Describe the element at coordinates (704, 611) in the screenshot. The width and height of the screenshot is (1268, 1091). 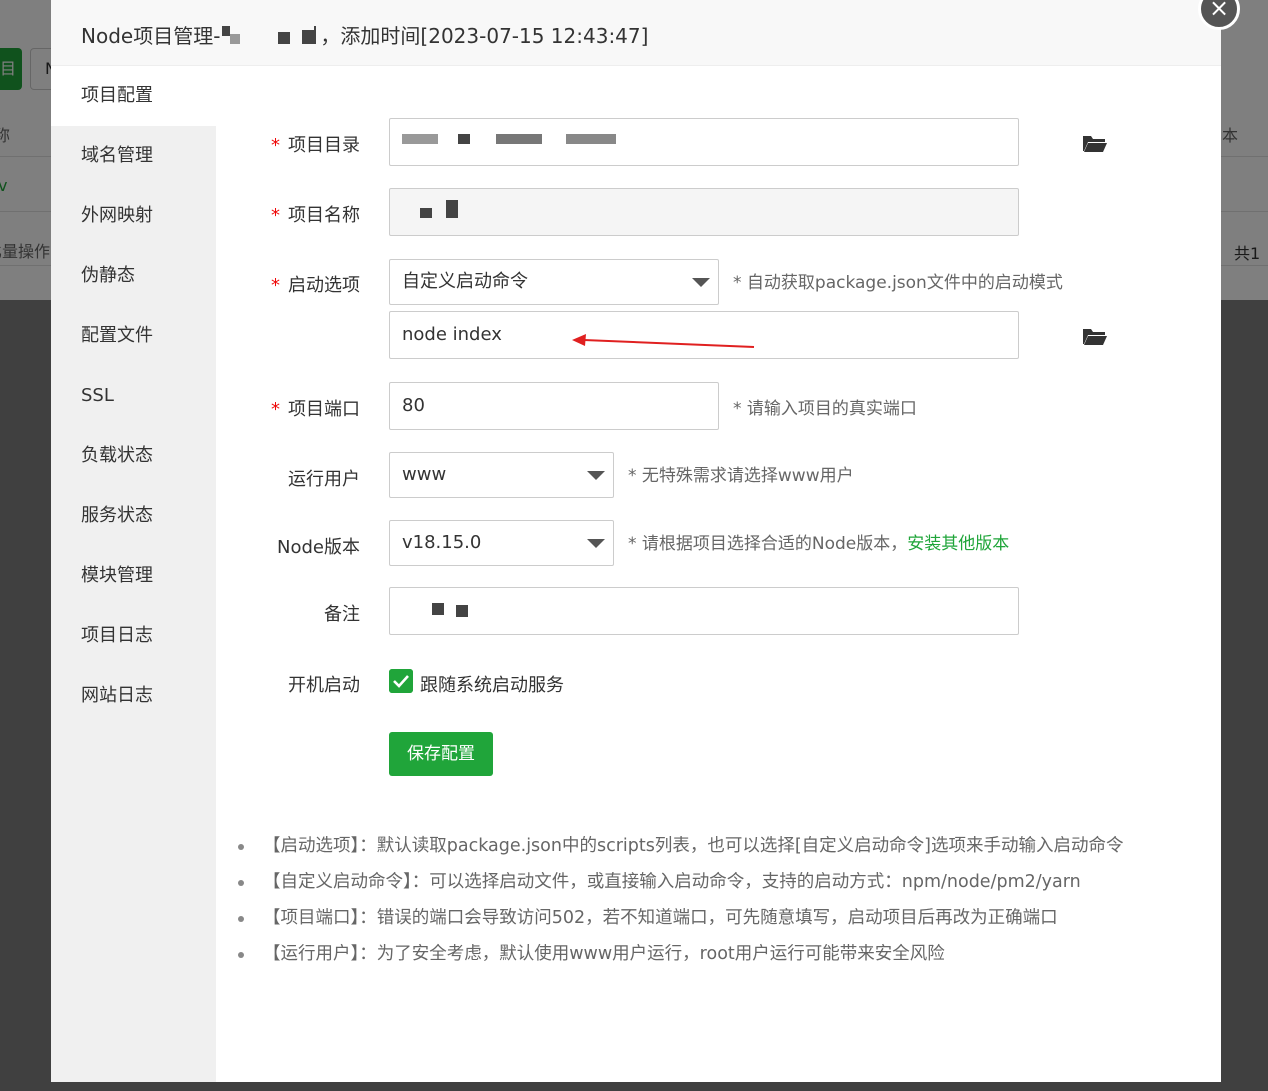
I see `remark-input` at that location.